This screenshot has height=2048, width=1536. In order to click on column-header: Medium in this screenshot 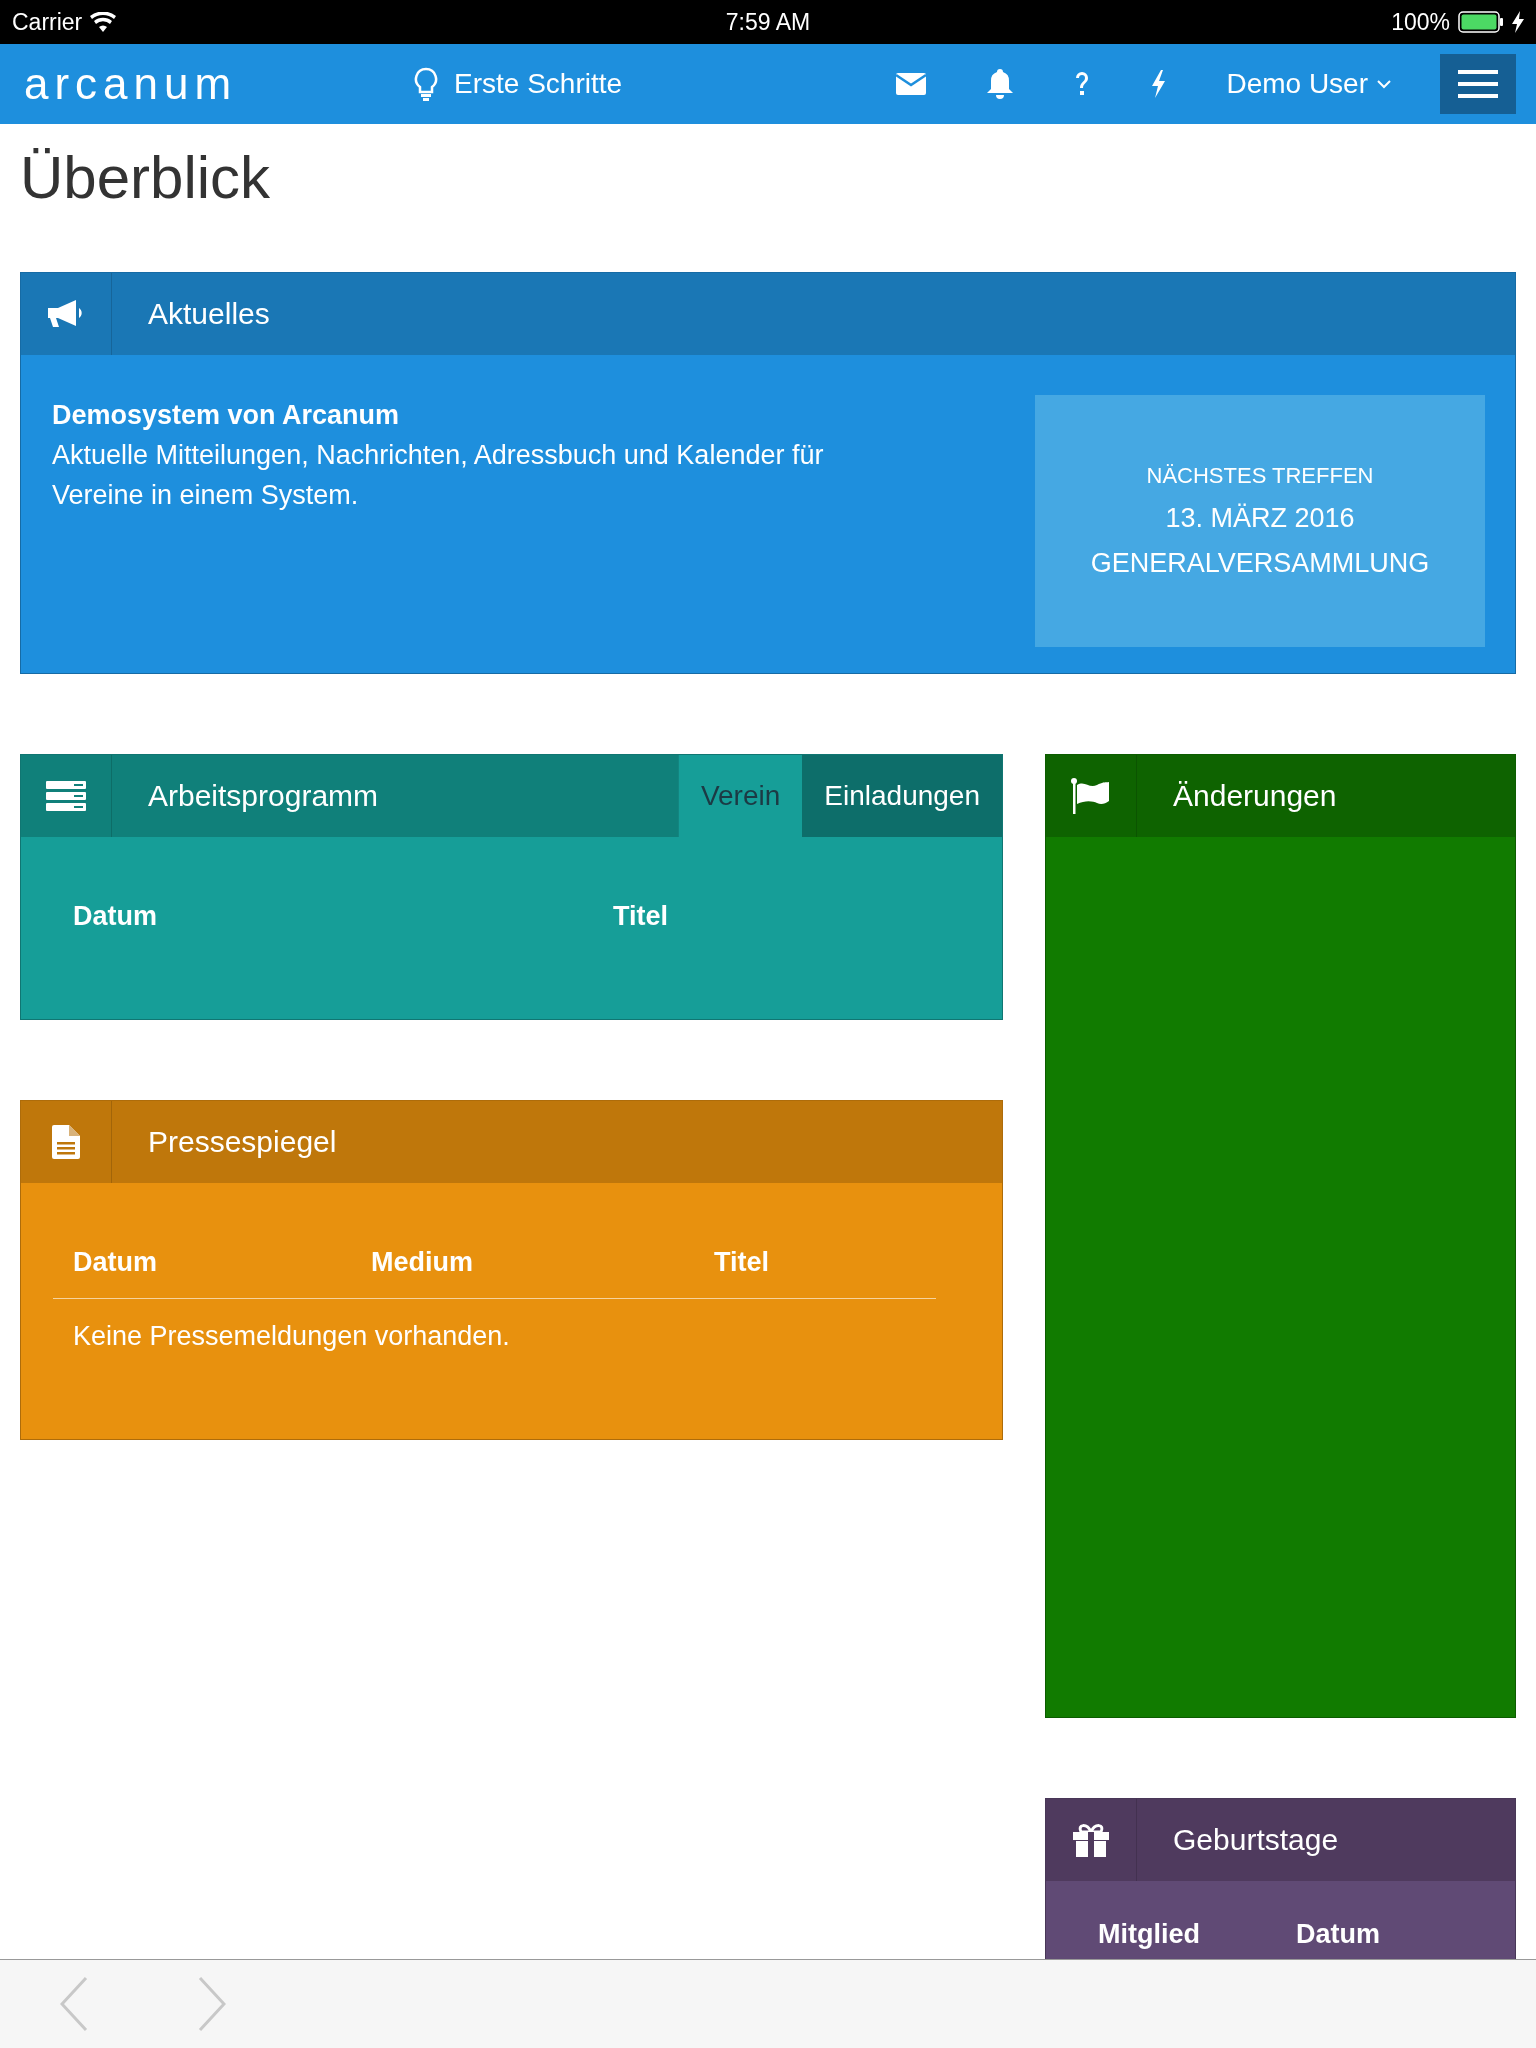, I will do `click(422, 1262)`.